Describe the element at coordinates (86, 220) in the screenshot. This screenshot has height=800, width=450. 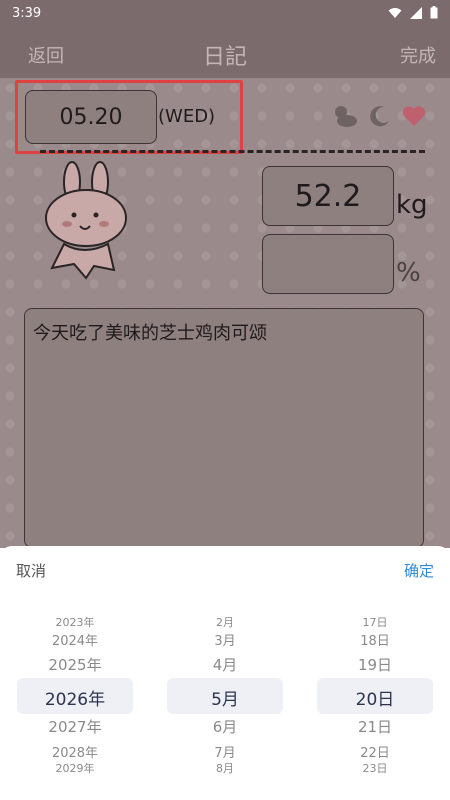
I see `rabbit-illustration` at that location.